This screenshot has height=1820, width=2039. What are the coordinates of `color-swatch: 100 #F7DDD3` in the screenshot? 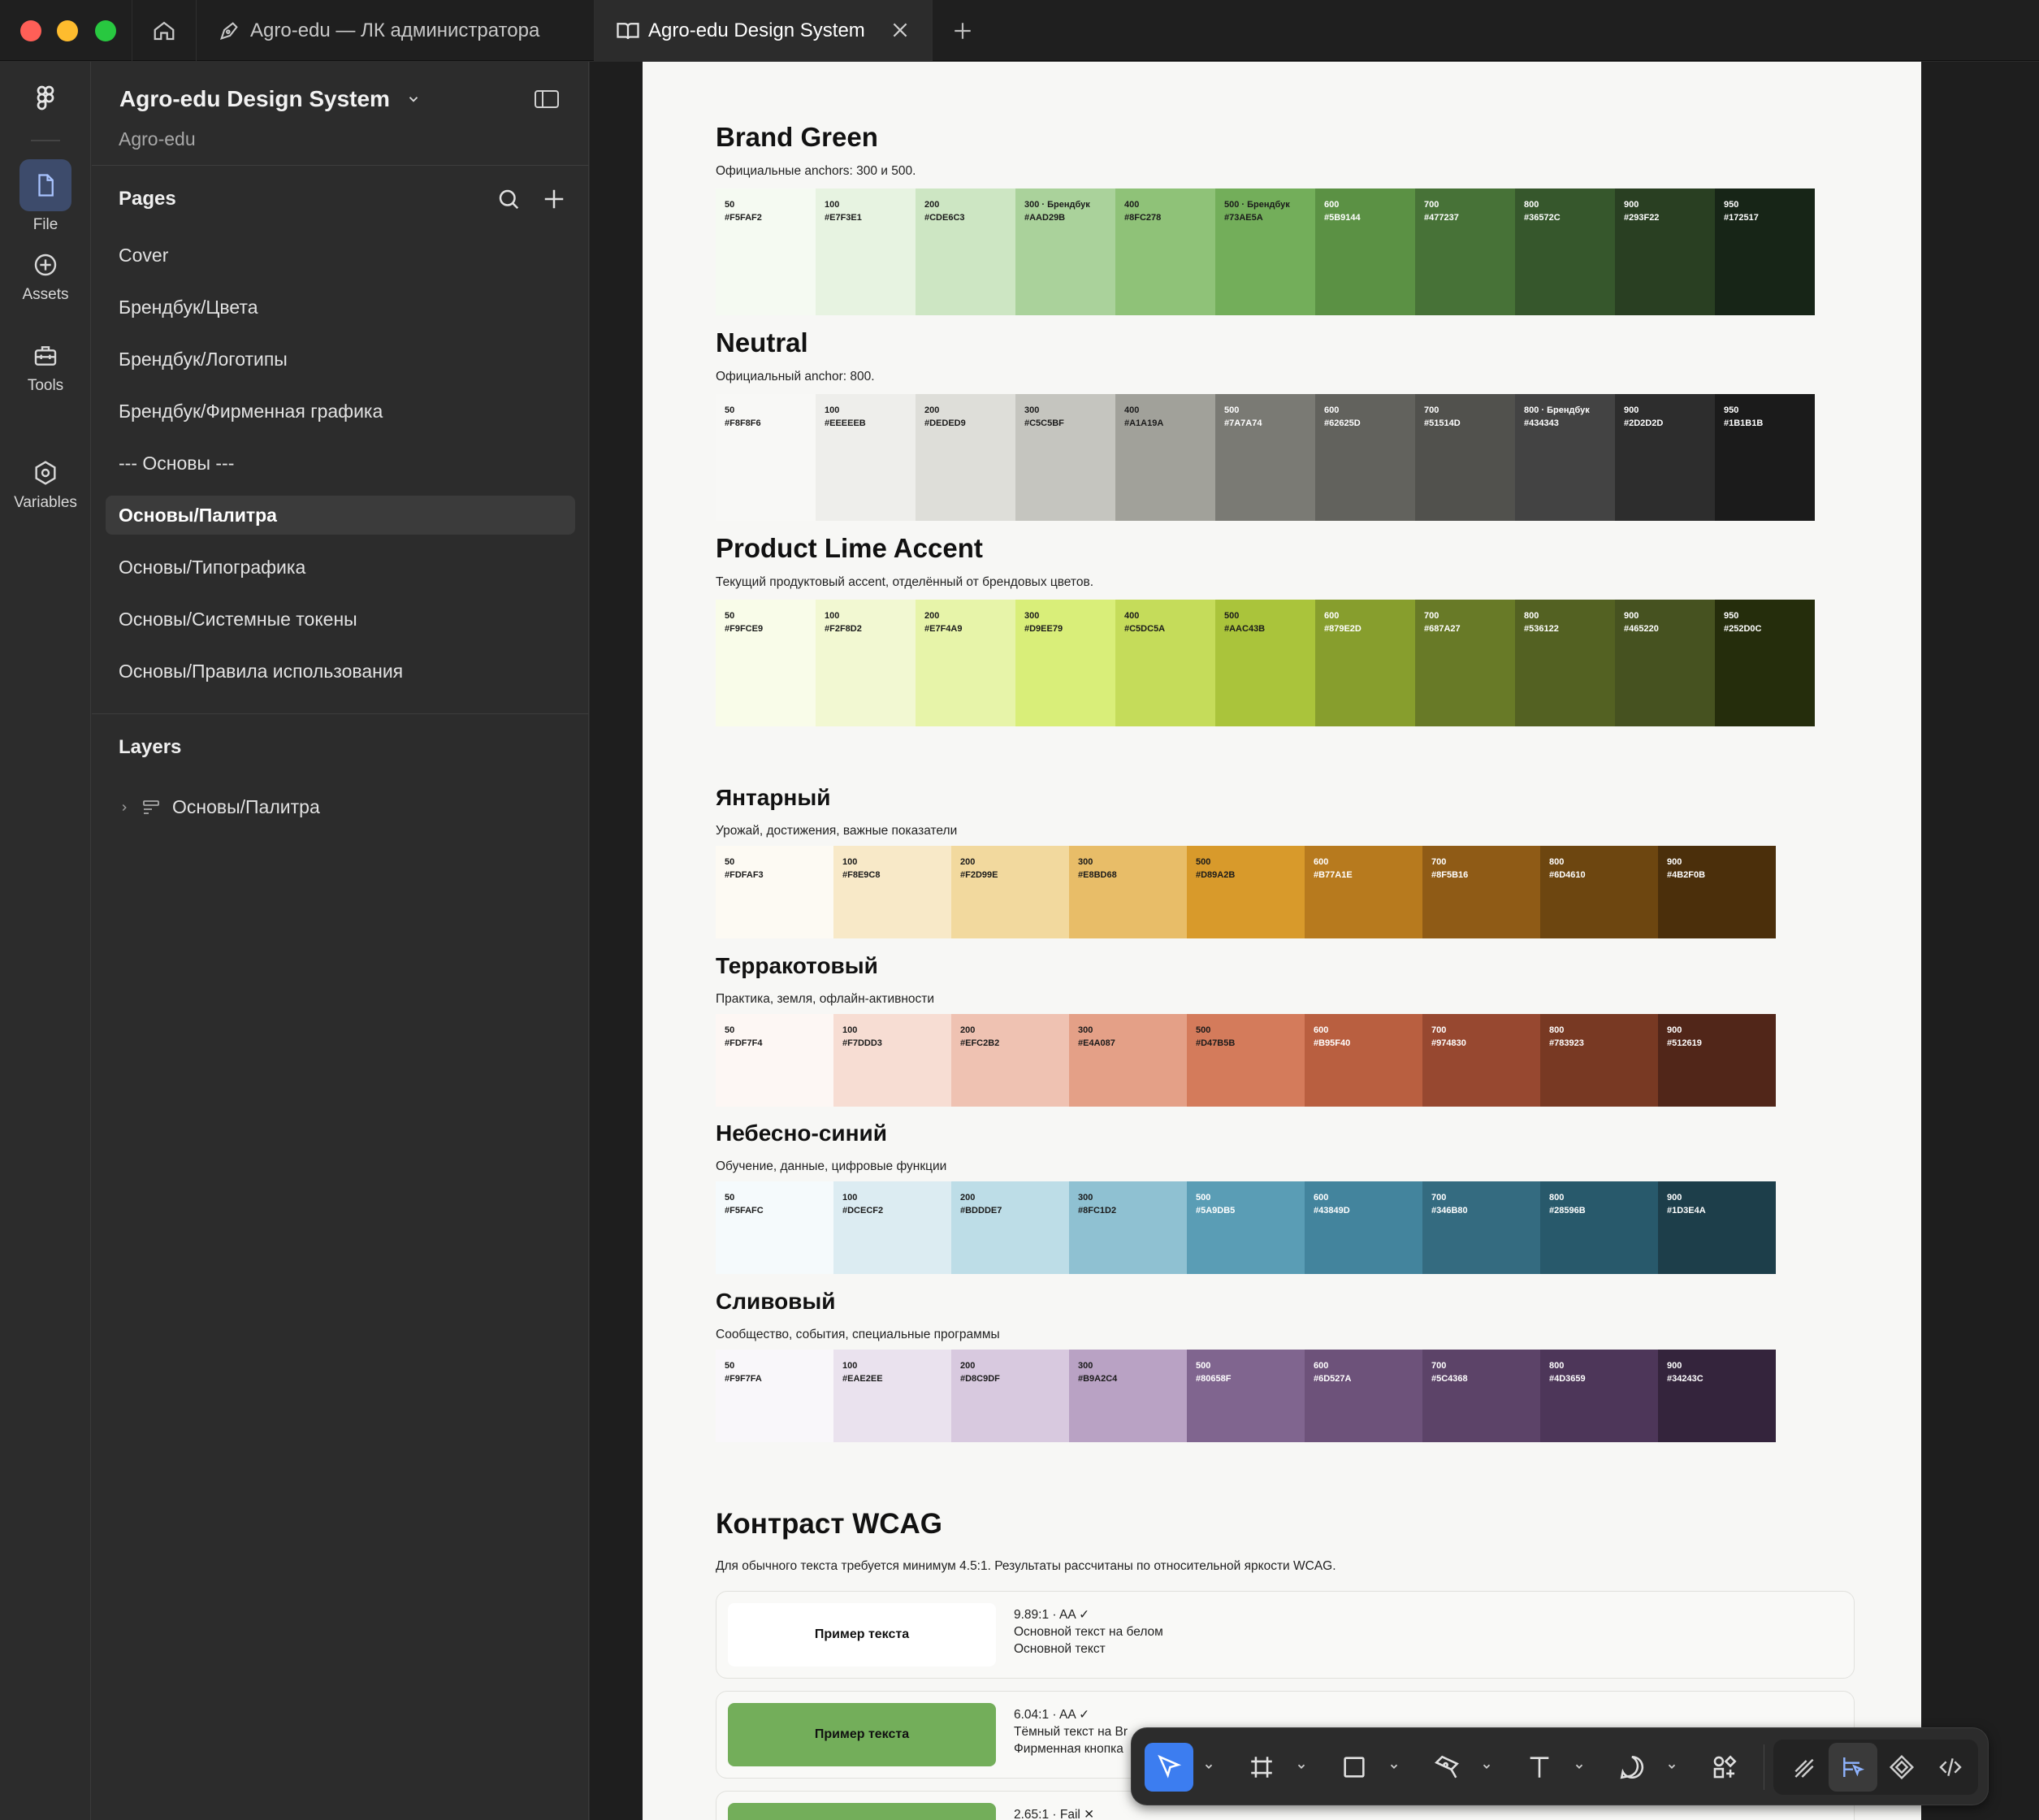 It's located at (892, 1060).